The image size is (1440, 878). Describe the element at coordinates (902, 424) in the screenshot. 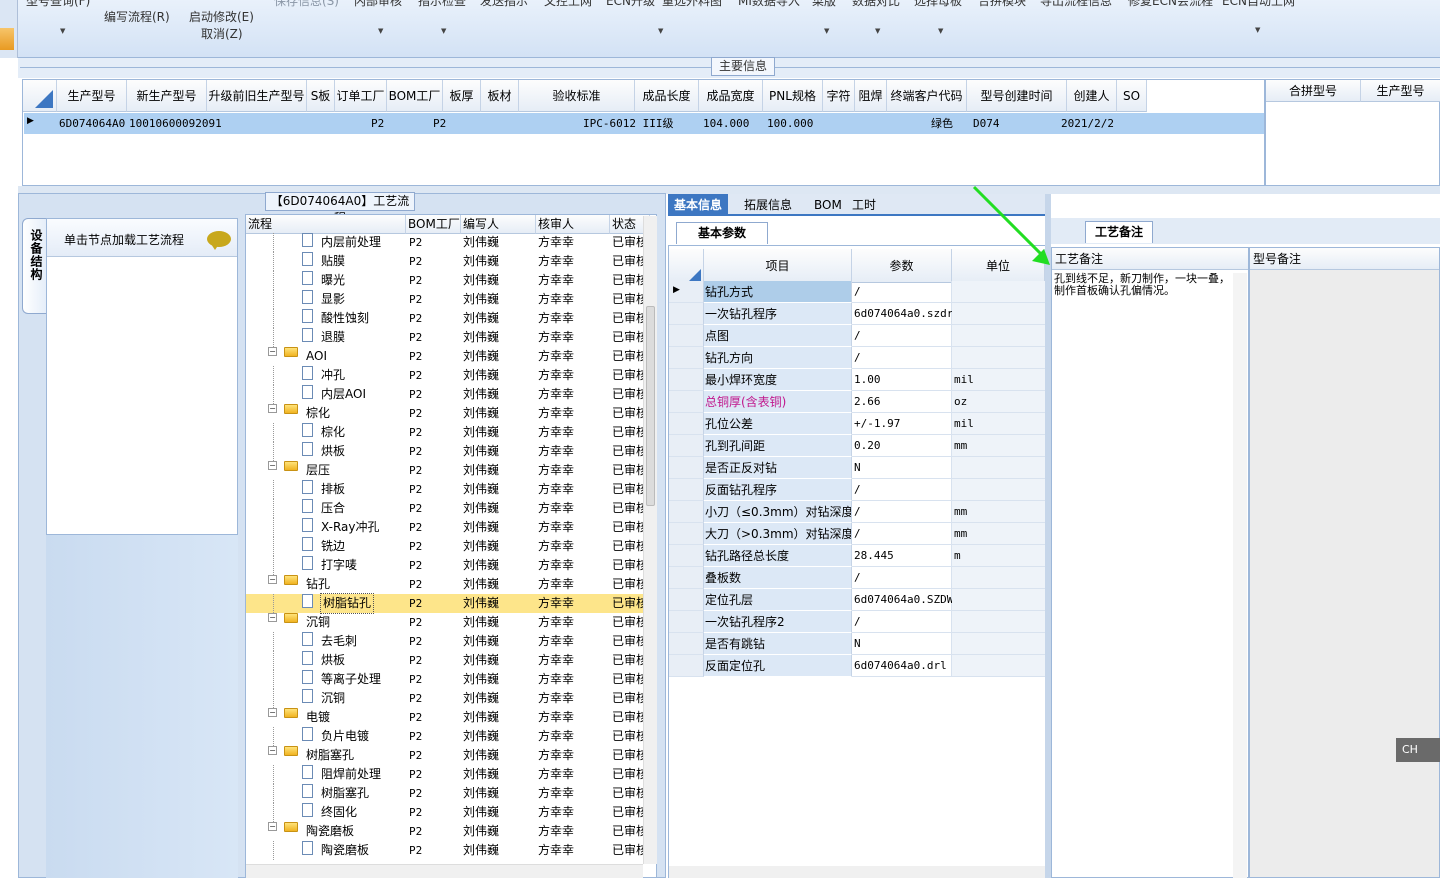

I see `param-value: +/-1.97` at that location.